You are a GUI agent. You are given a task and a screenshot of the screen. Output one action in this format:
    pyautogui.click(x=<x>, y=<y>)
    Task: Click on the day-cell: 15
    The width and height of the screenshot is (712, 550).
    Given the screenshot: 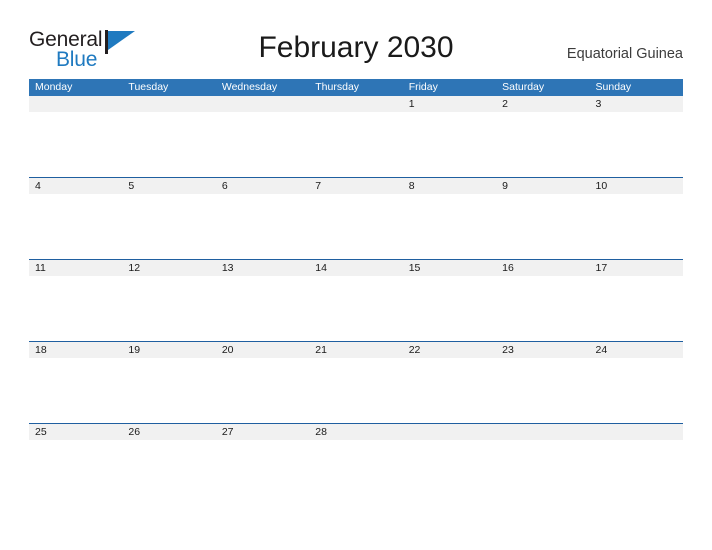 What is the action you would take?
    pyautogui.click(x=449, y=268)
    